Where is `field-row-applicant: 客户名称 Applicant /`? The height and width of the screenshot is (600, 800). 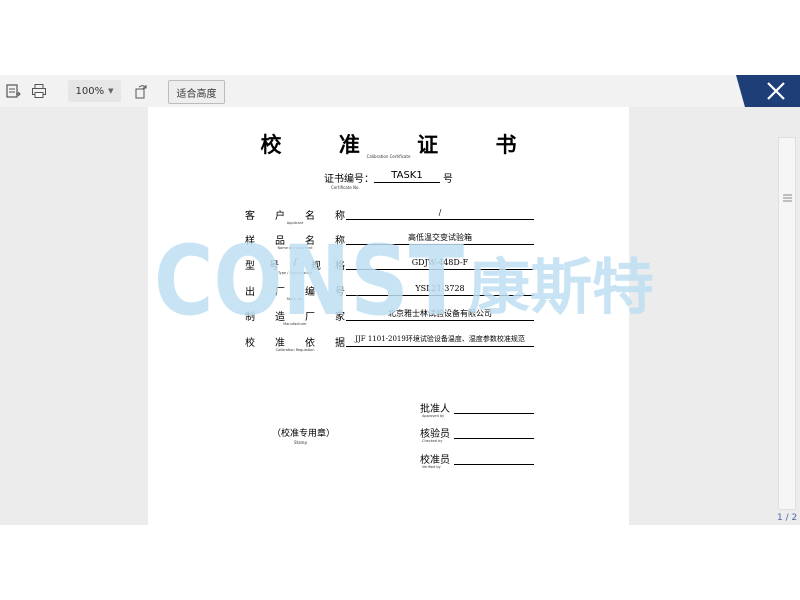
field-row-applicant: 客户名称 Applicant / is located at coordinates (388, 218).